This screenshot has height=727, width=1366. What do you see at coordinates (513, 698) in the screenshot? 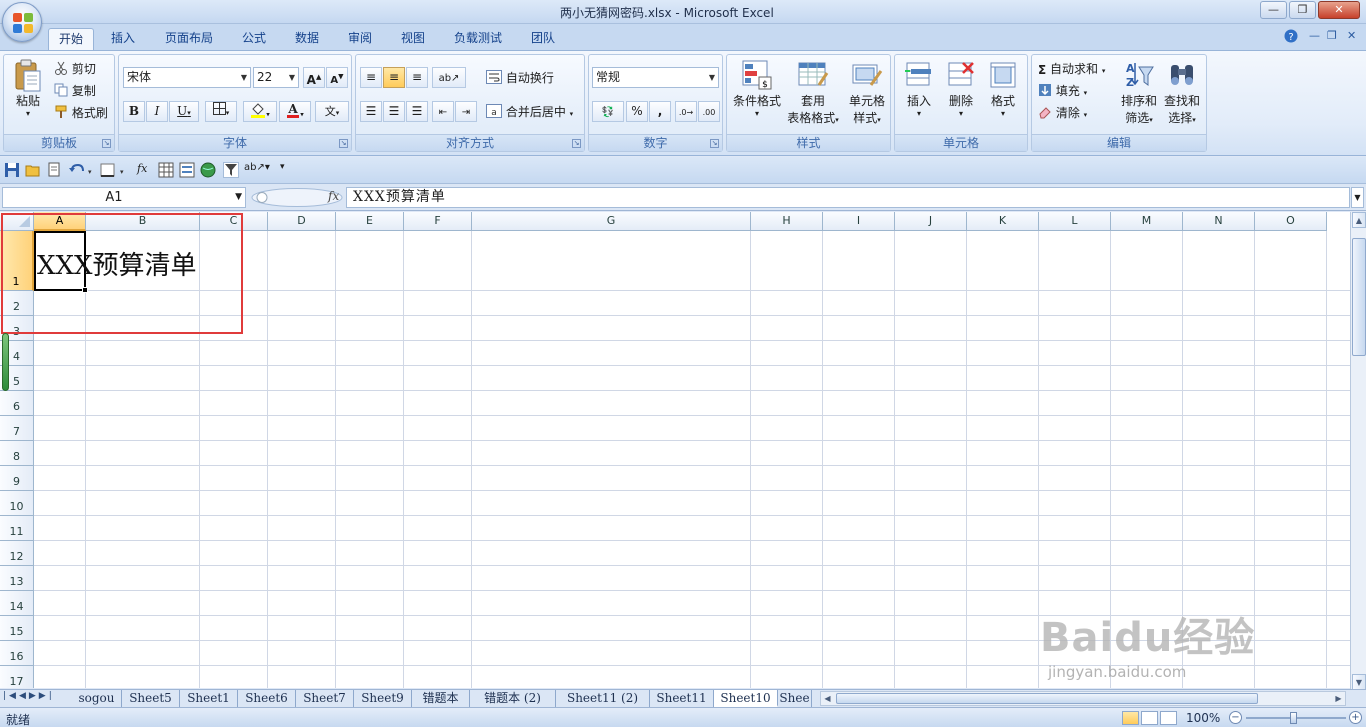
I see `sheet-tab: 错题本 (2)` at bounding box center [513, 698].